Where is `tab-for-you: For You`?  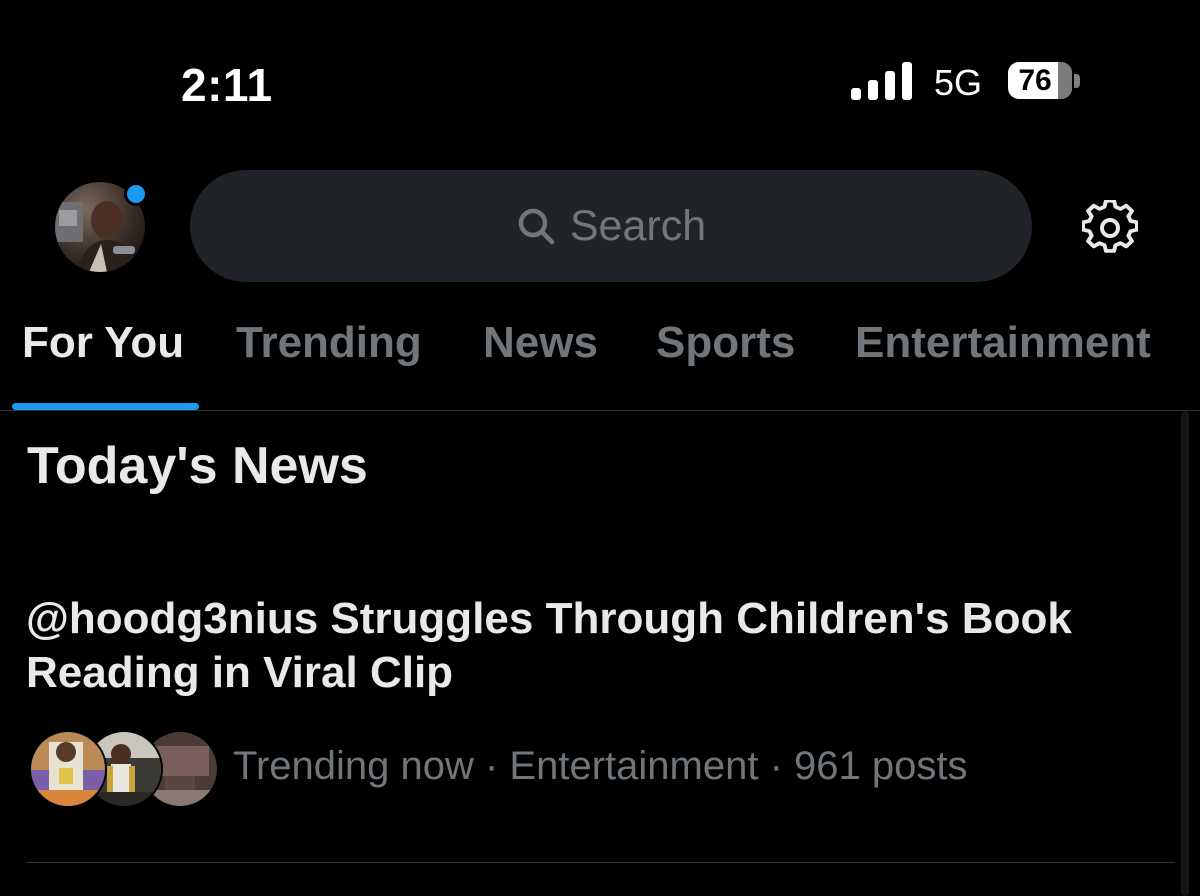
tab-for-you: For You is located at coordinates (103, 343).